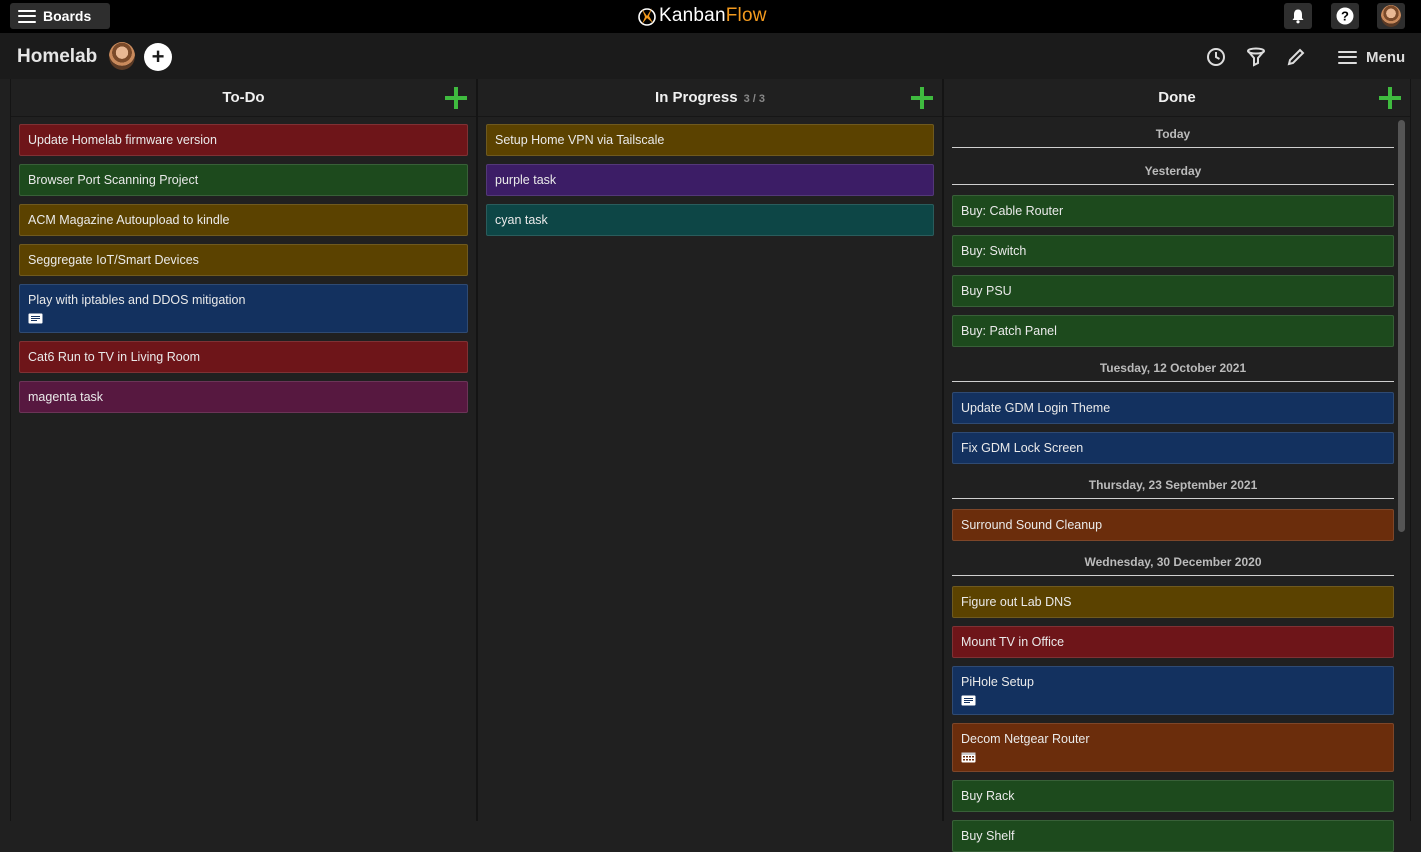 The image size is (1421, 852). I want to click on scrollbar, so click(1401, 326).